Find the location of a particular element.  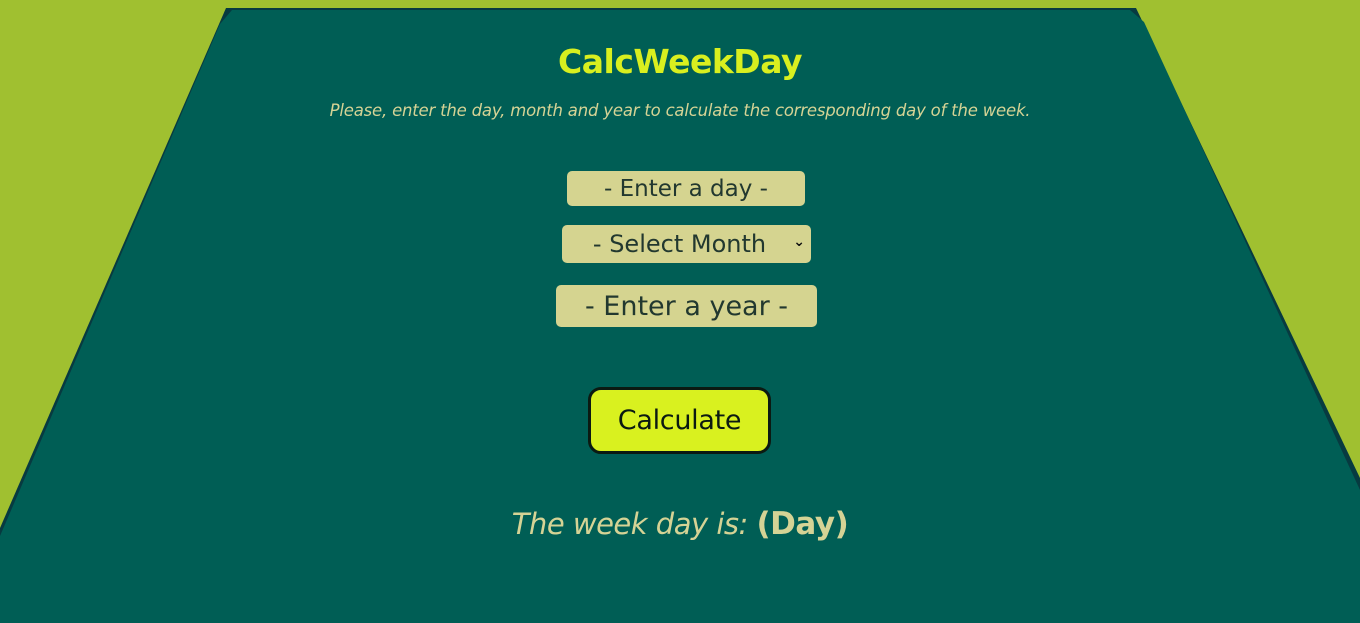

year-input is located at coordinates (686, 306).